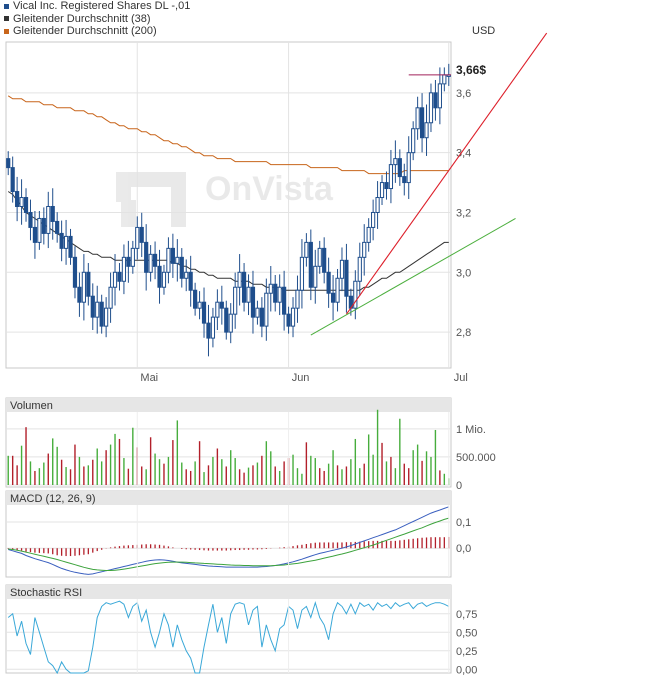  What do you see at coordinates (53, 499) in the screenshot?
I see `macd-title: MACD (12, 26, 9)` at bounding box center [53, 499].